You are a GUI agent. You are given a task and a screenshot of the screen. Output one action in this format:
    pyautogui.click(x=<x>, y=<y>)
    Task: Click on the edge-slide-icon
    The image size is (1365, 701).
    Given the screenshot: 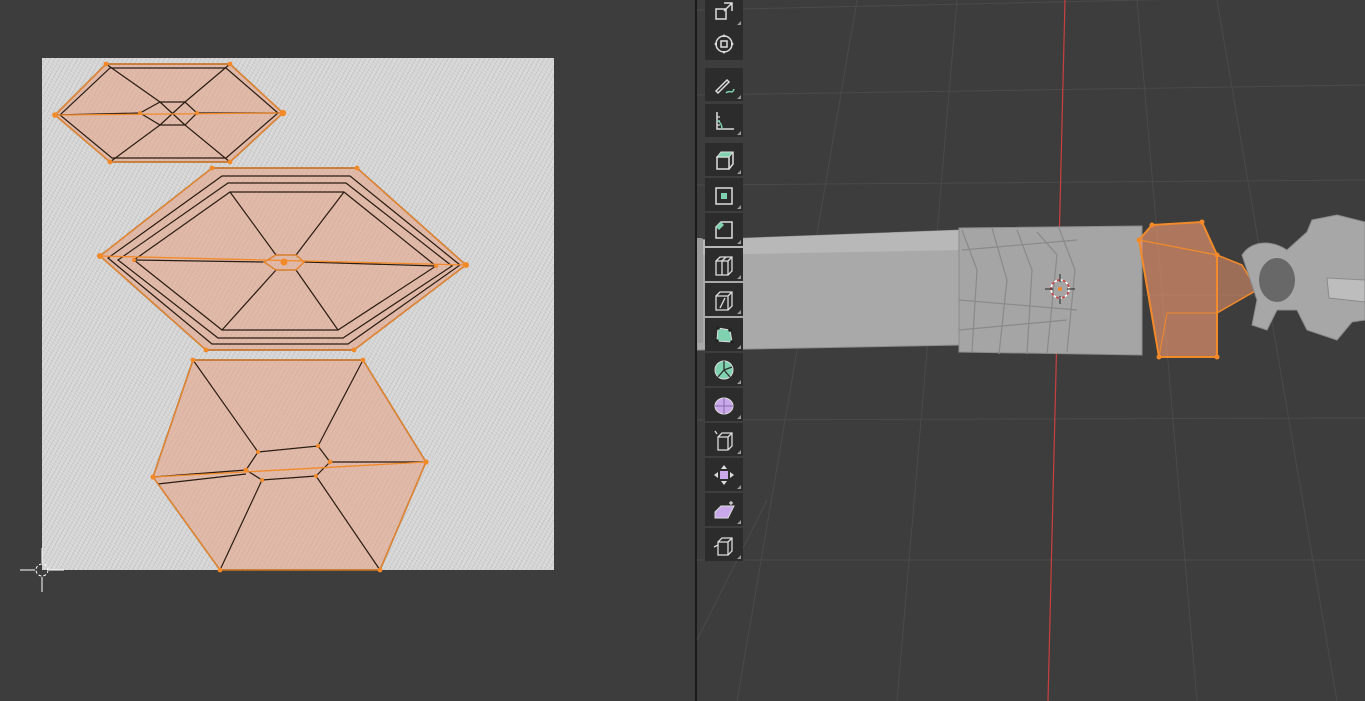 What is the action you would take?
    pyautogui.click(x=723, y=440)
    